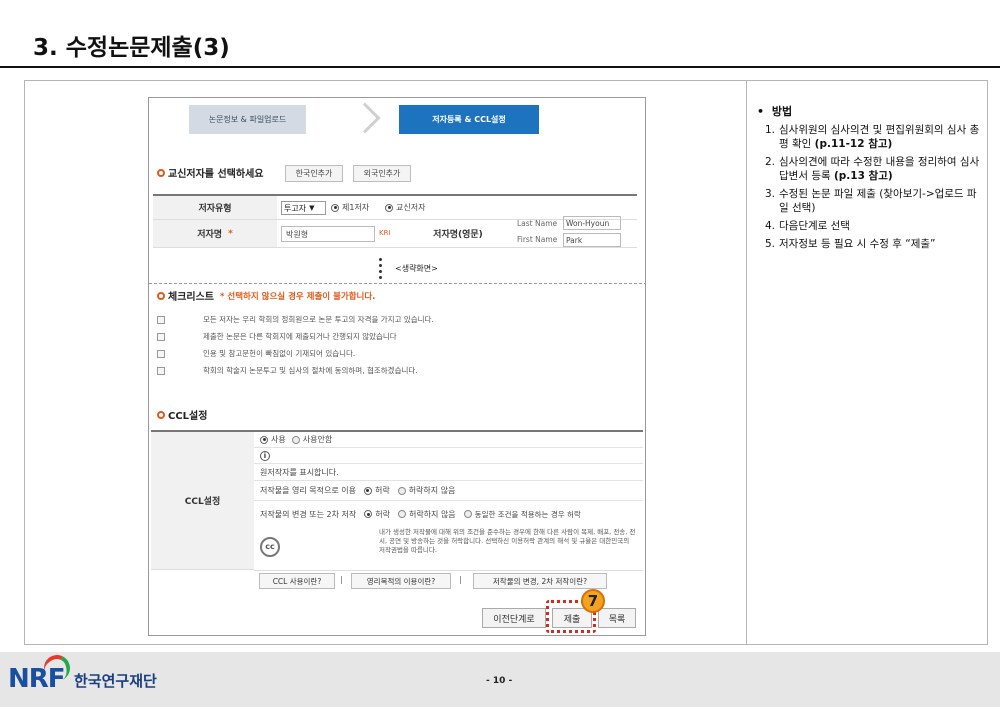 Image resolution: width=1000 pixels, height=707 pixels. Describe the element at coordinates (295, 208) in the screenshot. I see `author-type-select-value: 투고자` at that location.